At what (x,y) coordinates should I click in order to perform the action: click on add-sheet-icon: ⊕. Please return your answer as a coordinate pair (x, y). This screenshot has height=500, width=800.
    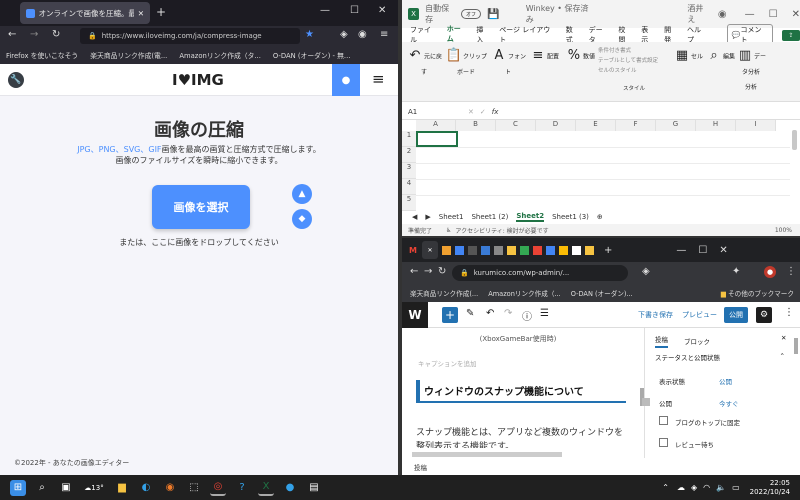
    Looking at the image, I should click on (600, 217).